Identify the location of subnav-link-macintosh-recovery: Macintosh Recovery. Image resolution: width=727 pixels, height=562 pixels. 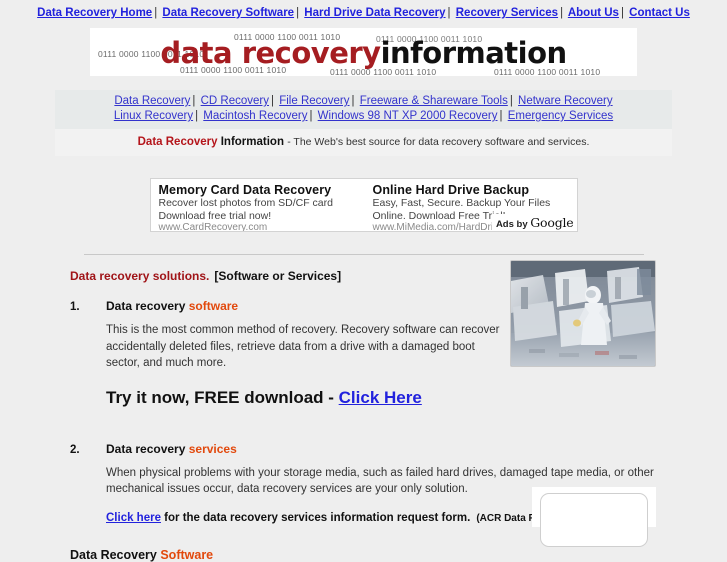
(255, 116).